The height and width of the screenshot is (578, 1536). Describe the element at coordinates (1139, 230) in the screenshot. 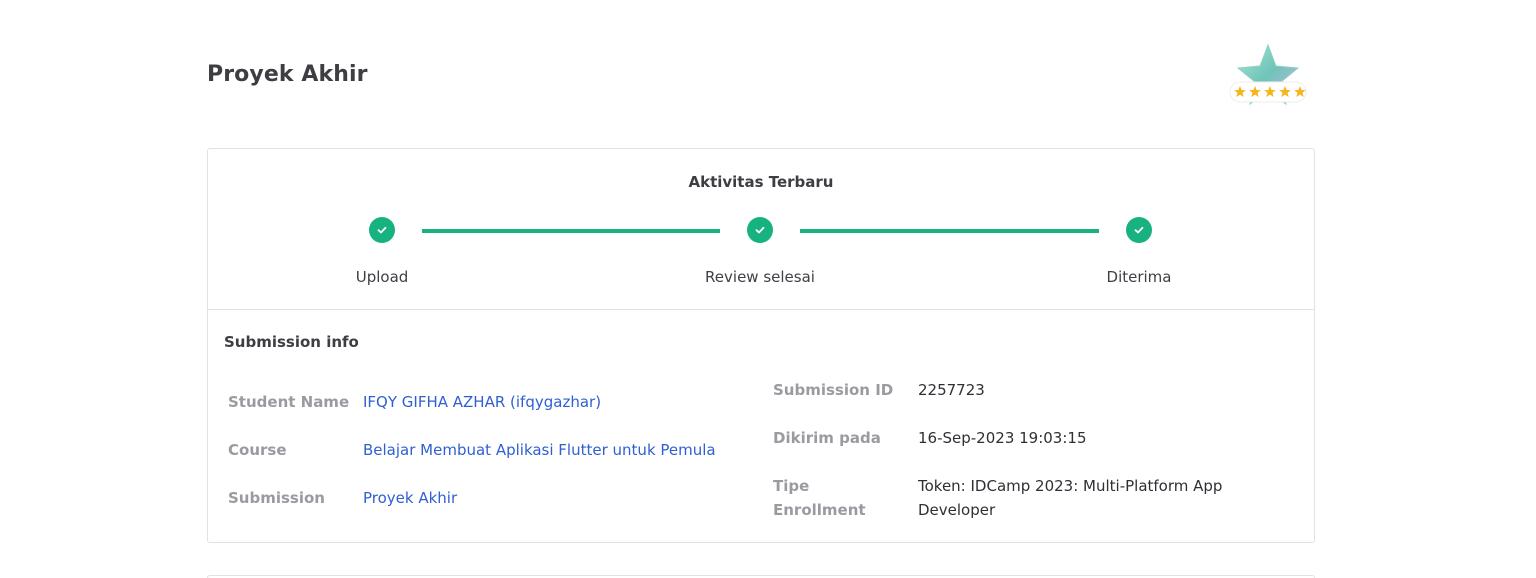

I see `step-accepted-check-icon` at that location.